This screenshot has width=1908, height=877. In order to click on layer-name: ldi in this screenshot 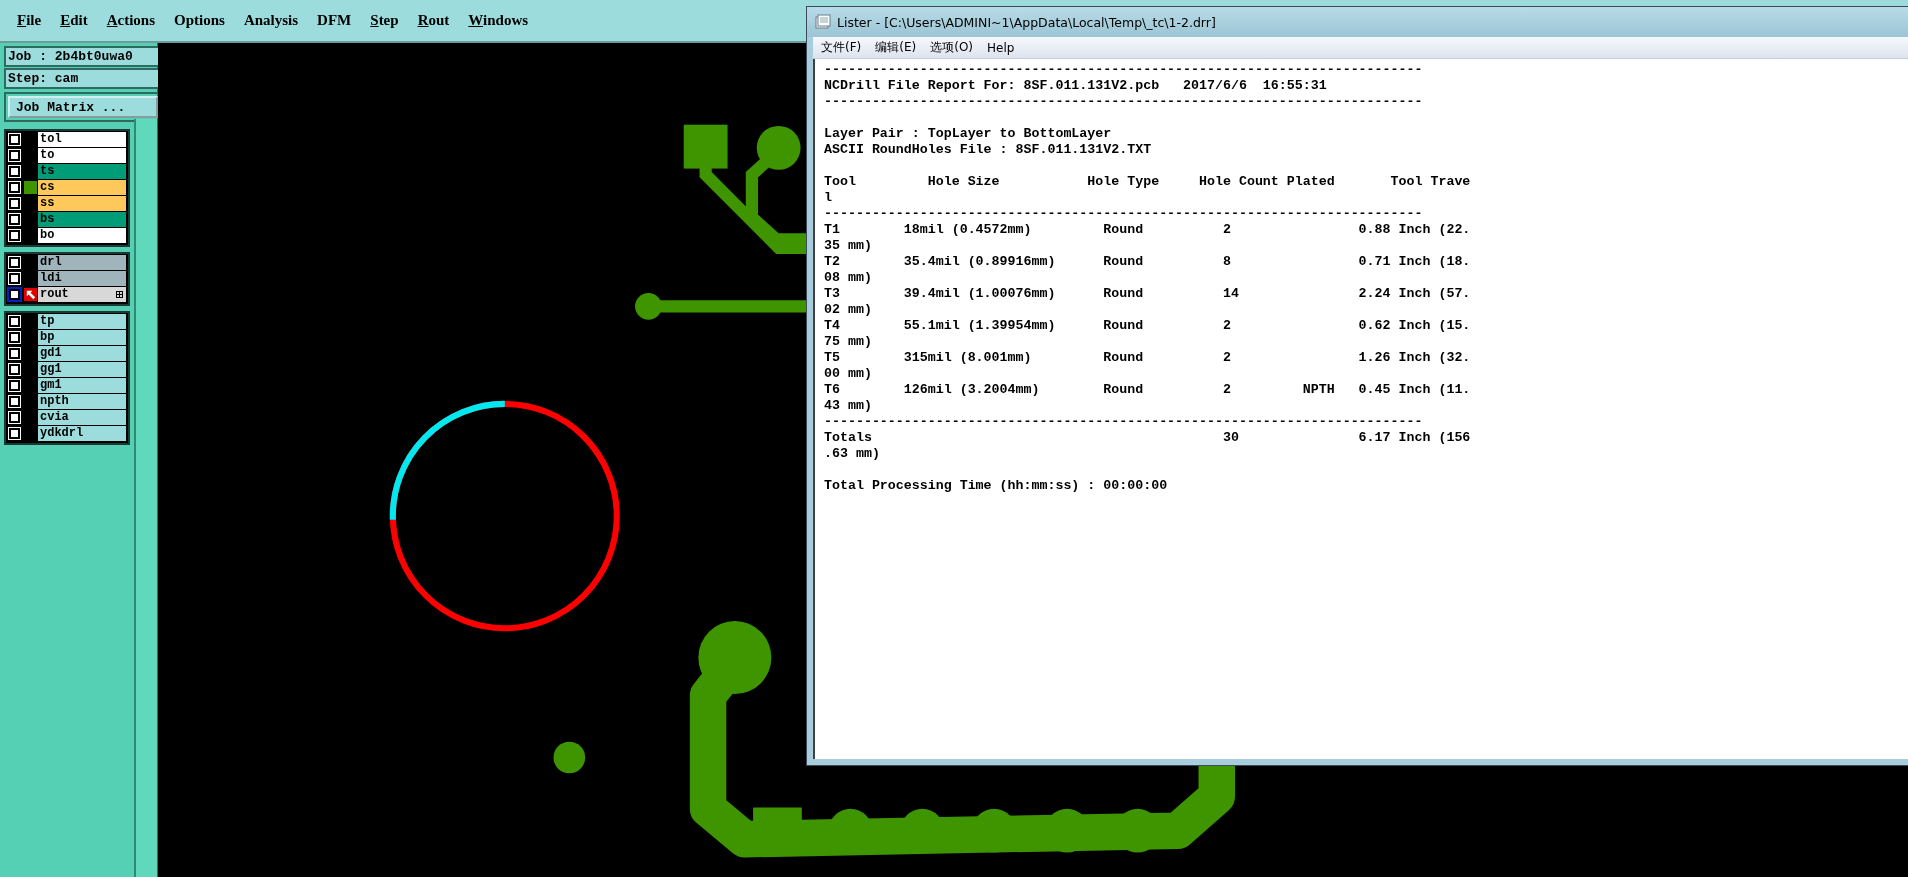, I will do `click(82, 278)`.